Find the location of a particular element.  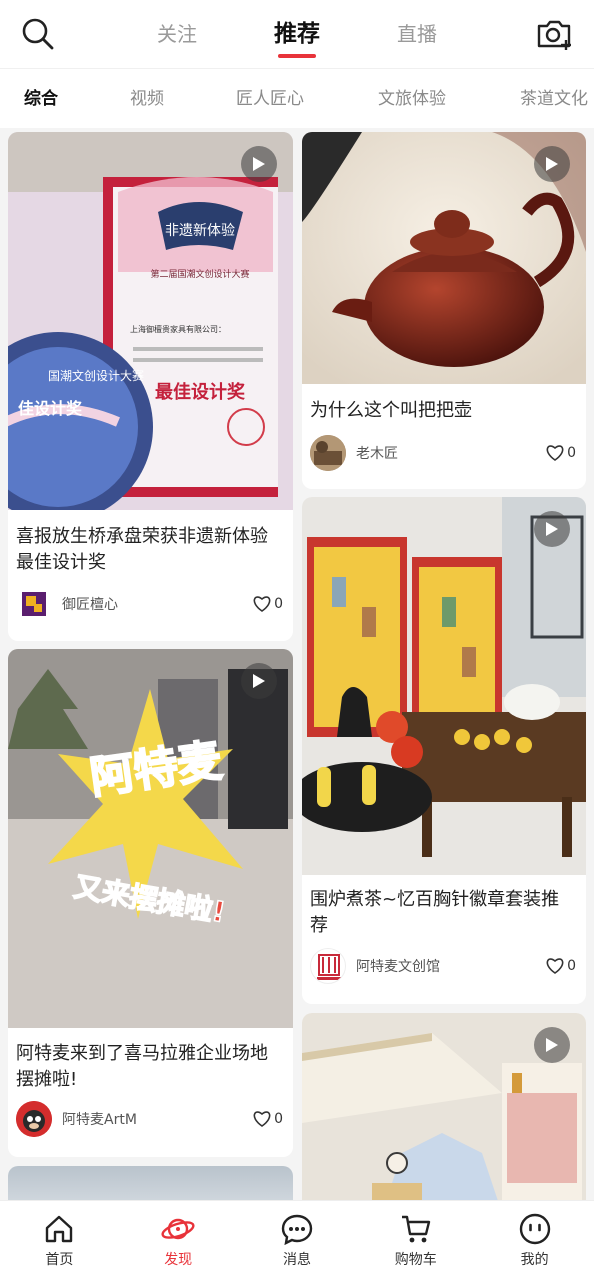

svg-text: 佳设计奖 is located at coordinates (50, 408).